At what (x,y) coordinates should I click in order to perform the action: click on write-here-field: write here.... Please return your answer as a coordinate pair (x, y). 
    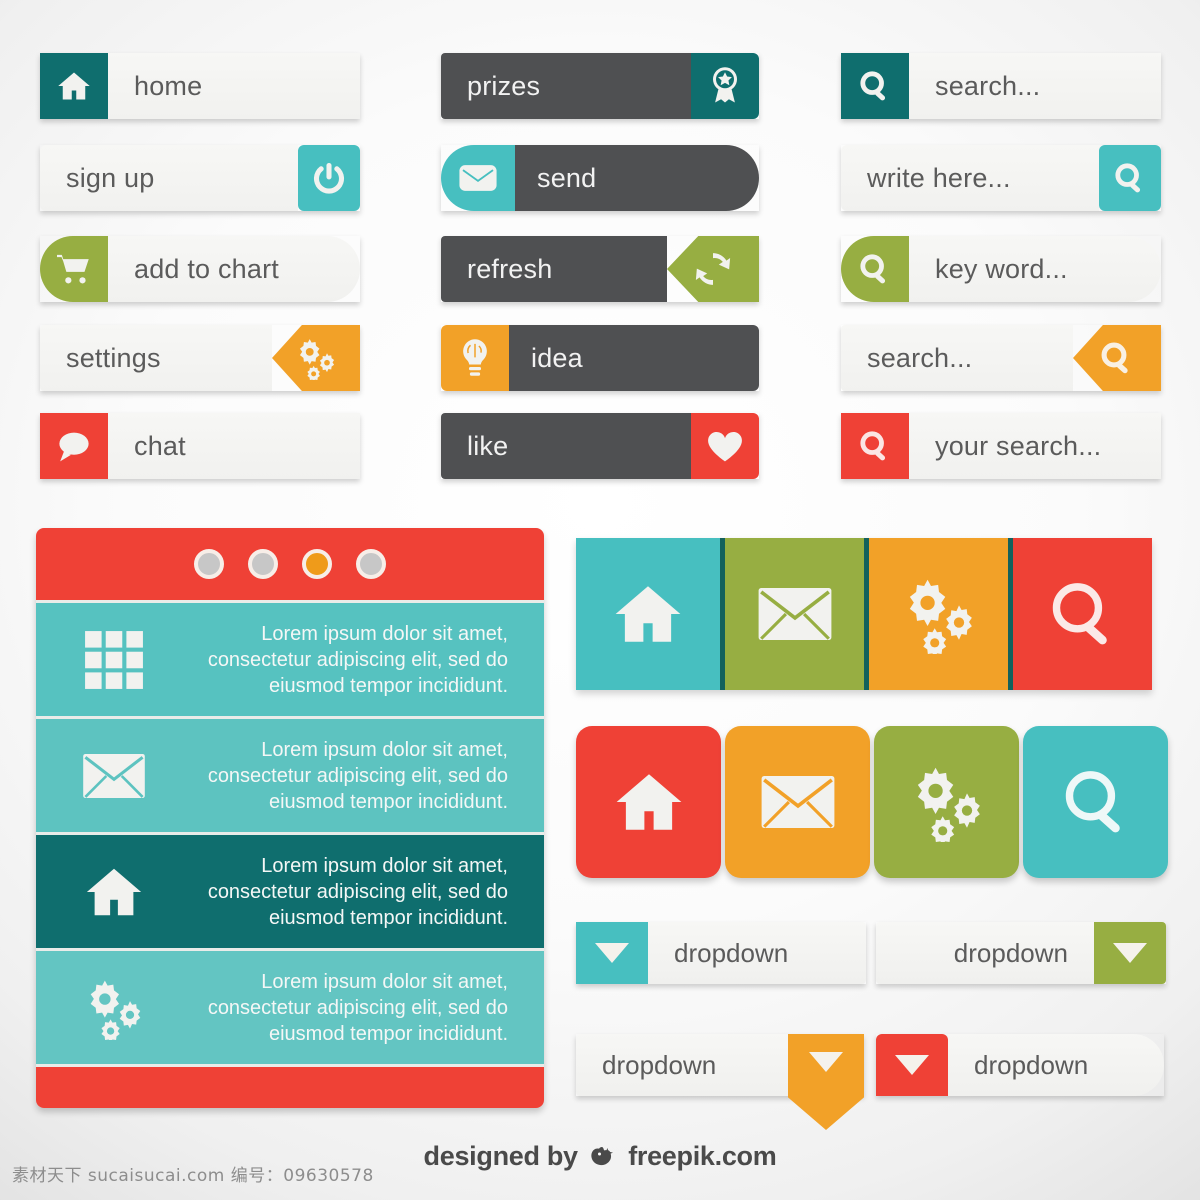
    Looking at the image, I should click on (1001, 178).